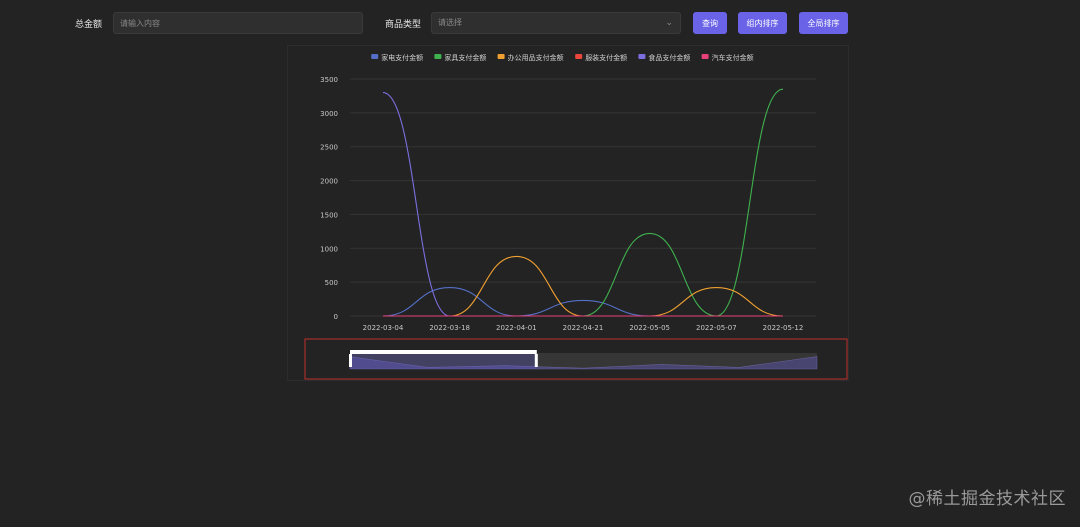 The image size is (1080, 527). What do you see at coordinates (329, 182) in the screenshot?
I see `y-tick-label: 2000` at bounding box center [329, 182].